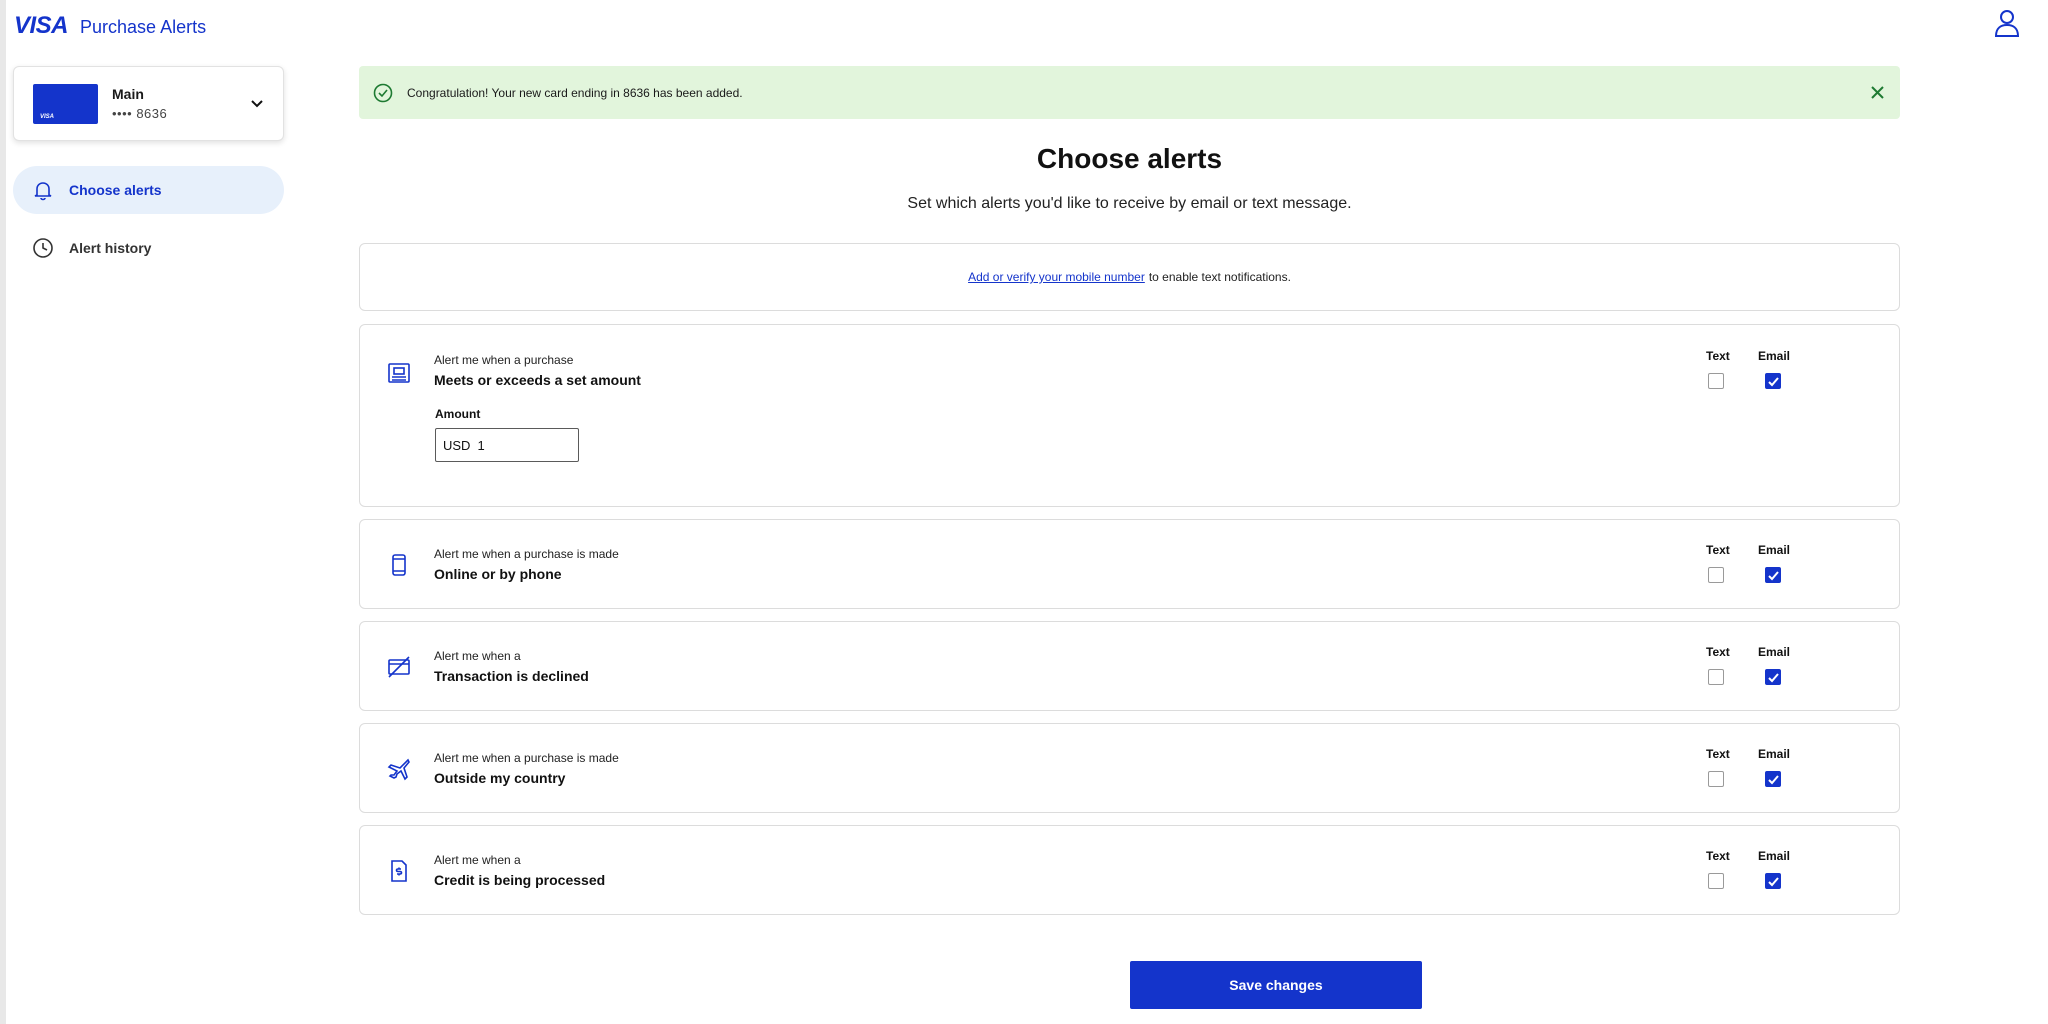  Describe the element at coordinates (47, 116) in the screenshot. I see `card-thumb-logo: VISA` at that location.